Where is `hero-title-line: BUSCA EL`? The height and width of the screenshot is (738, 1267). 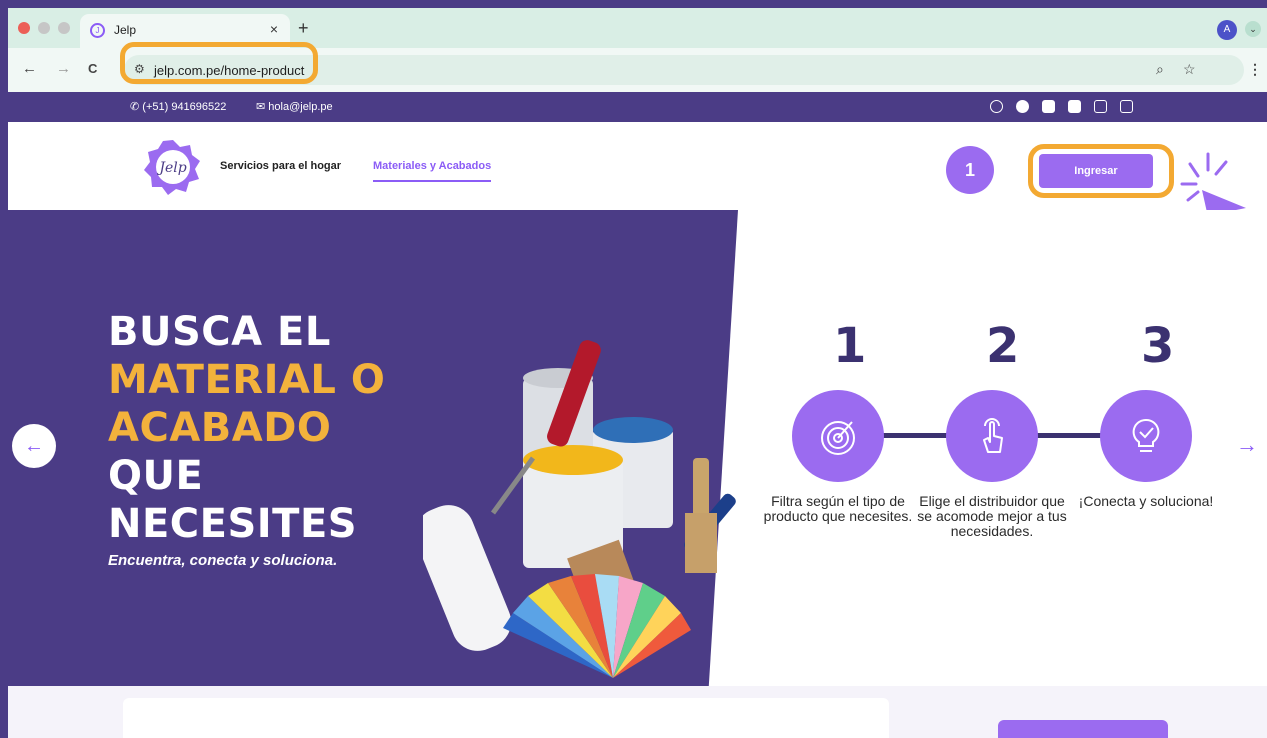
hero-title-line: BUSCA EL is located at coordinates (219, 332).